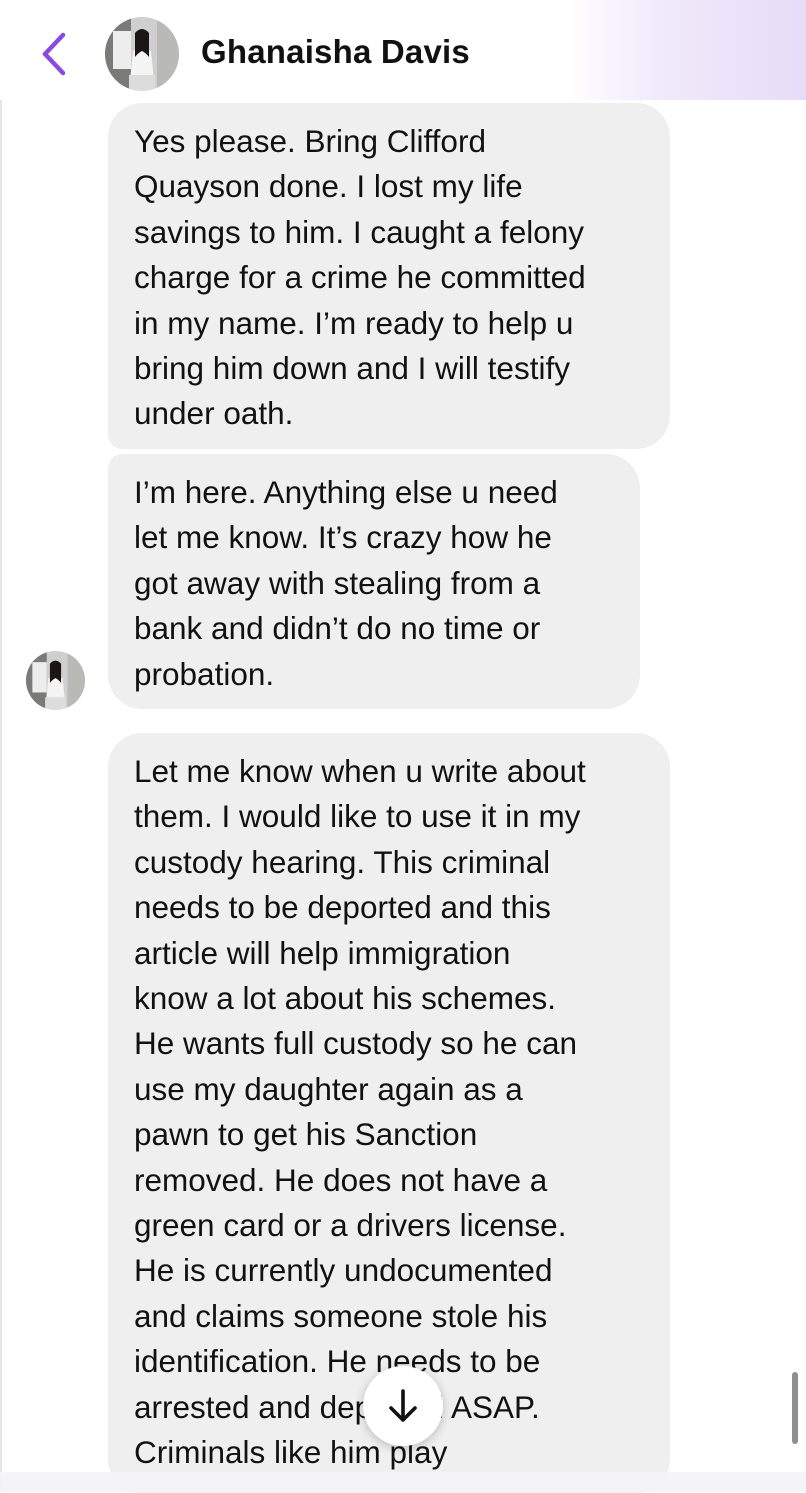 The width and height of the screenshot is (806, 1493). Describe the element at coordinates (795, 1408) in the screenshot. I see `scrollbar` at that location.